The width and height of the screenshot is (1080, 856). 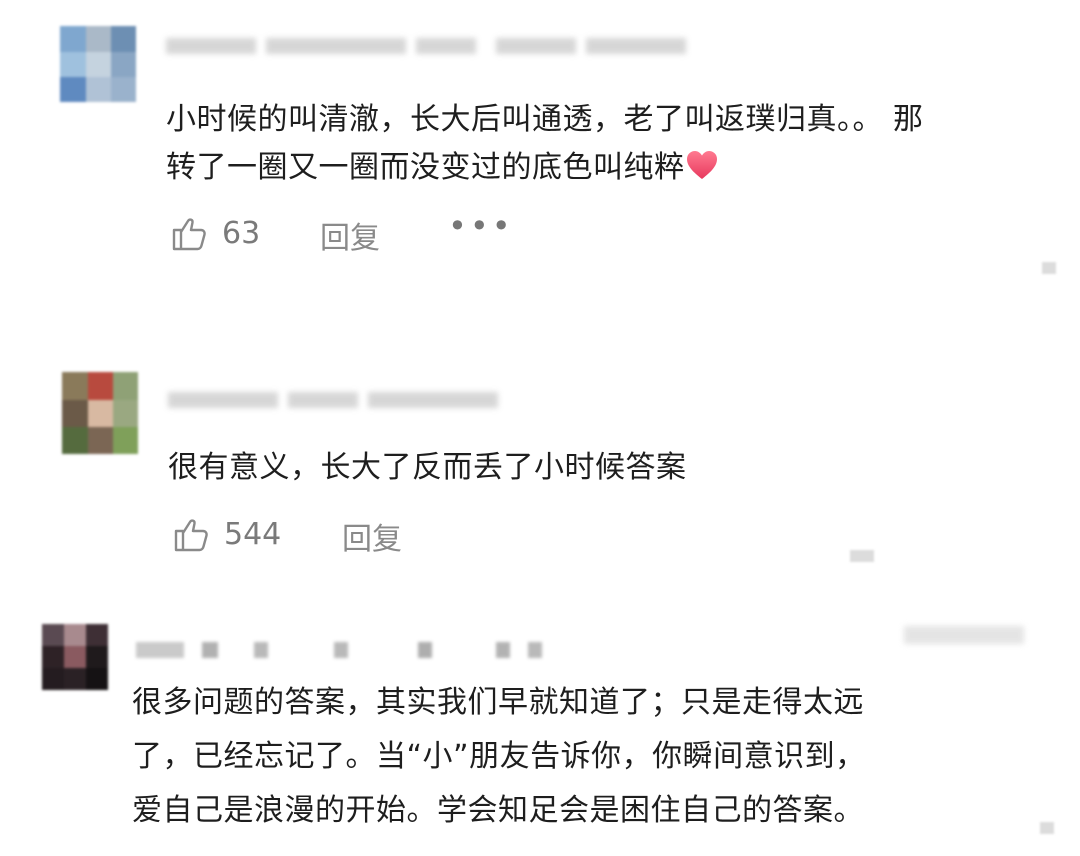 What do you see at coordinates (253, 534) in the screenshot?
I see `like-count: 544` at bounding box center [253, 534].